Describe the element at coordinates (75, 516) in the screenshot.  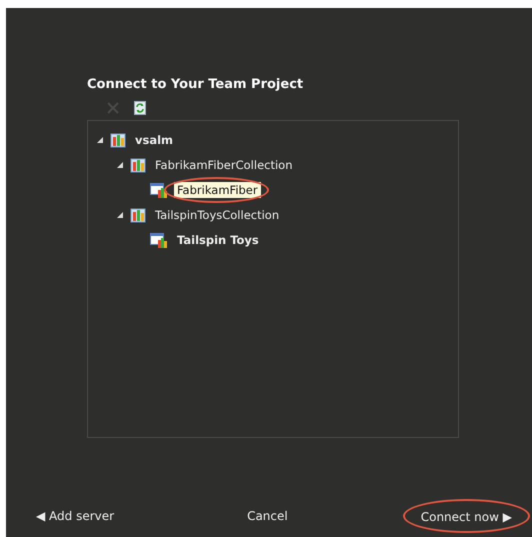
I see `add-server-button: ◀ Add server` at that location.